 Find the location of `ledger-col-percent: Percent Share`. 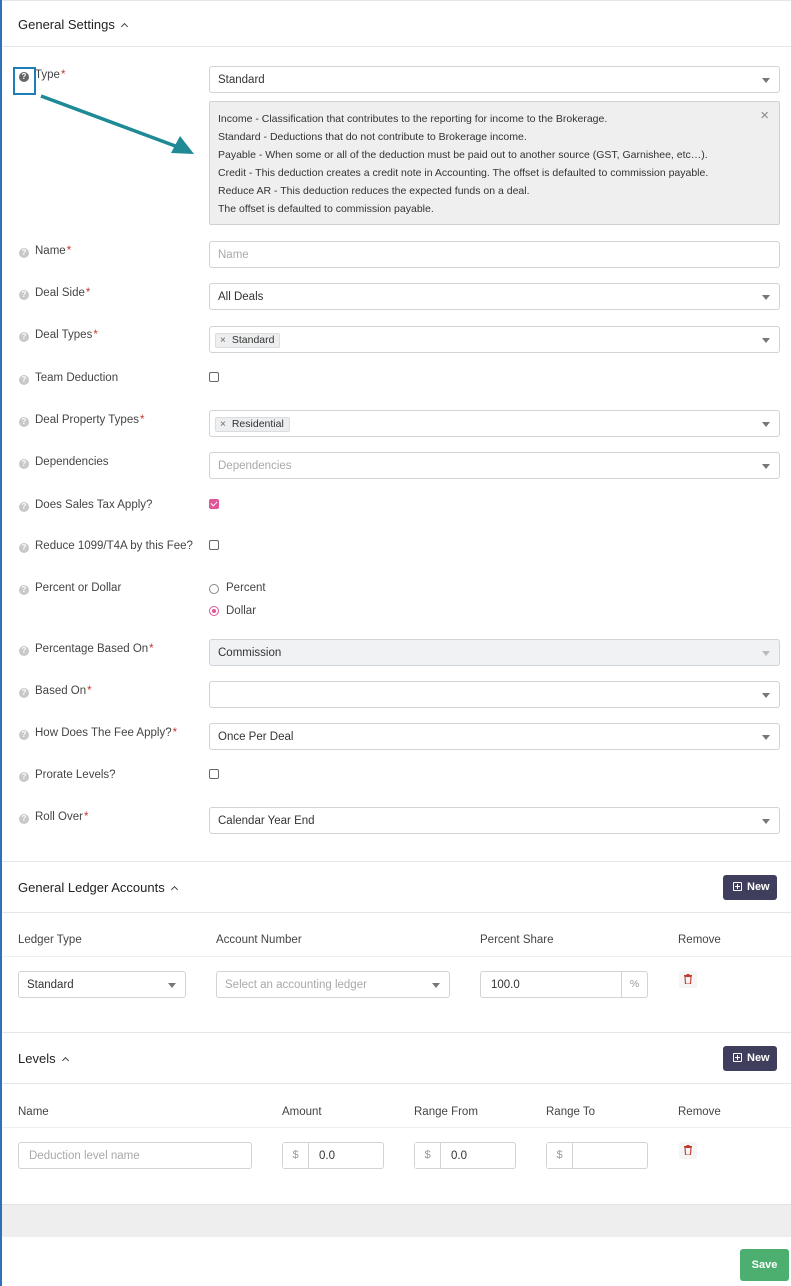

ledger-col-percent: Percent Share is located at coordinates (517, 940).